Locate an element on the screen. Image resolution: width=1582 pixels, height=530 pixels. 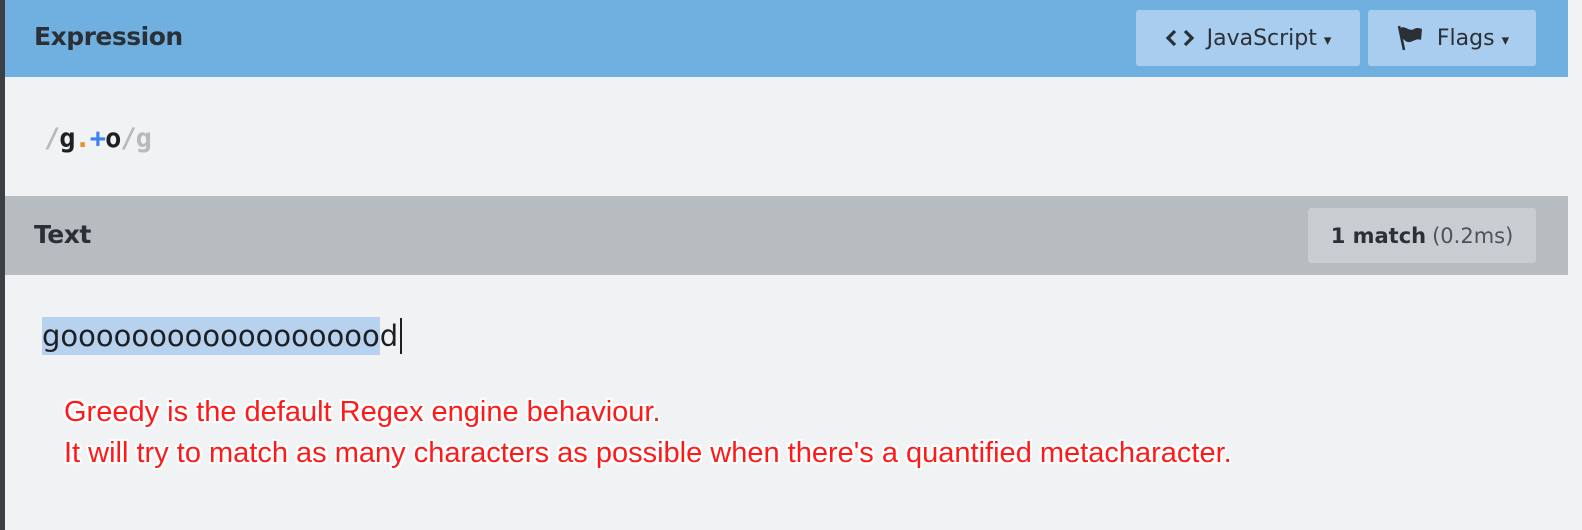
literal-token: o is located at coordinates (113, 138).